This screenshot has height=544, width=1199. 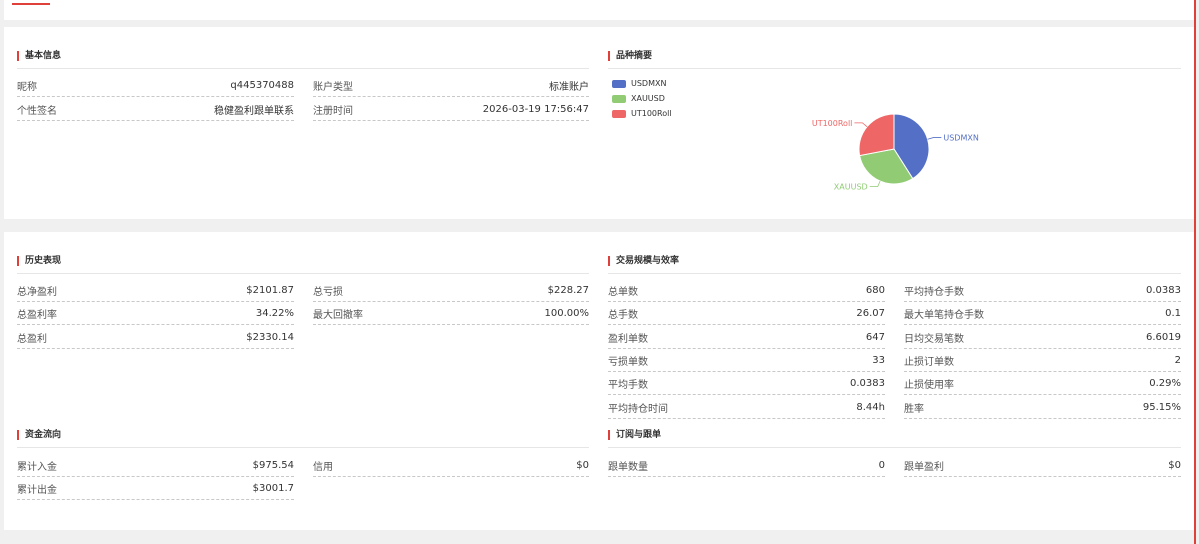 I want to click on copy-count-label: 跟单数量, so click(x=628, y=467).